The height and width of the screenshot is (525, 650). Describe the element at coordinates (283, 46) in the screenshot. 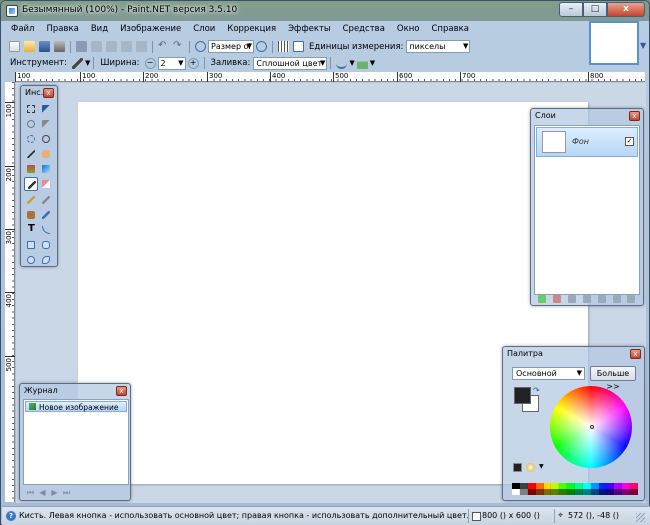

I see `grid-icon` at that location.